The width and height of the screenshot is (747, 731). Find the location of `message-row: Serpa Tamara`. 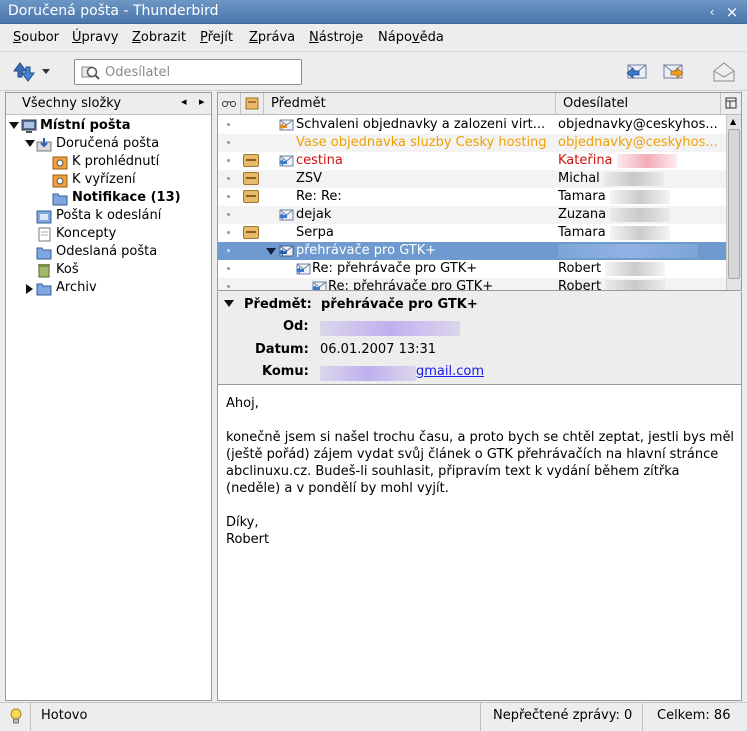

message-row: Serpa Tamara is located at coordinates (472, 233).